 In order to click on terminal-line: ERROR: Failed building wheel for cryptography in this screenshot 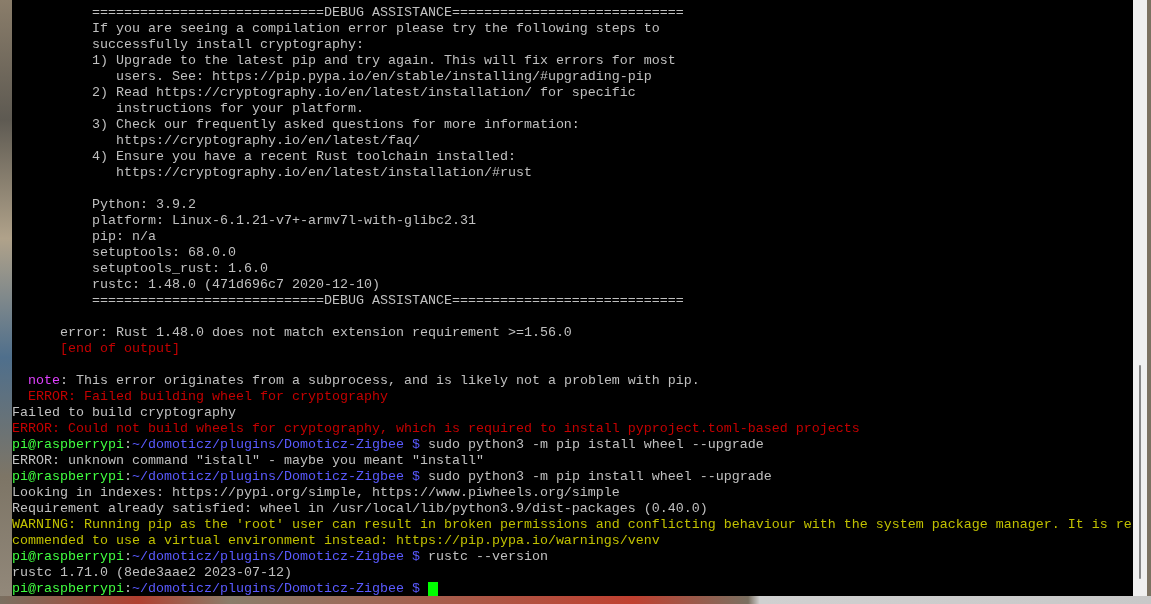, I will do `click(207, 397)`.